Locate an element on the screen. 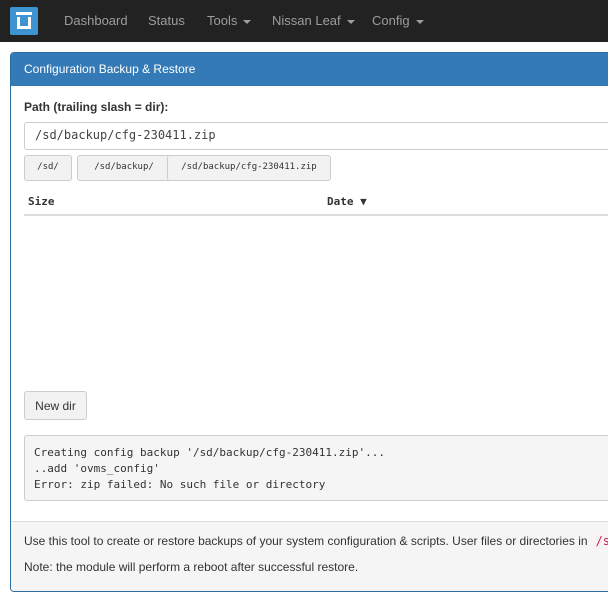 This screenshot has height=600, width=608. ovms-logo-icon is located at coordinates (24, 21).